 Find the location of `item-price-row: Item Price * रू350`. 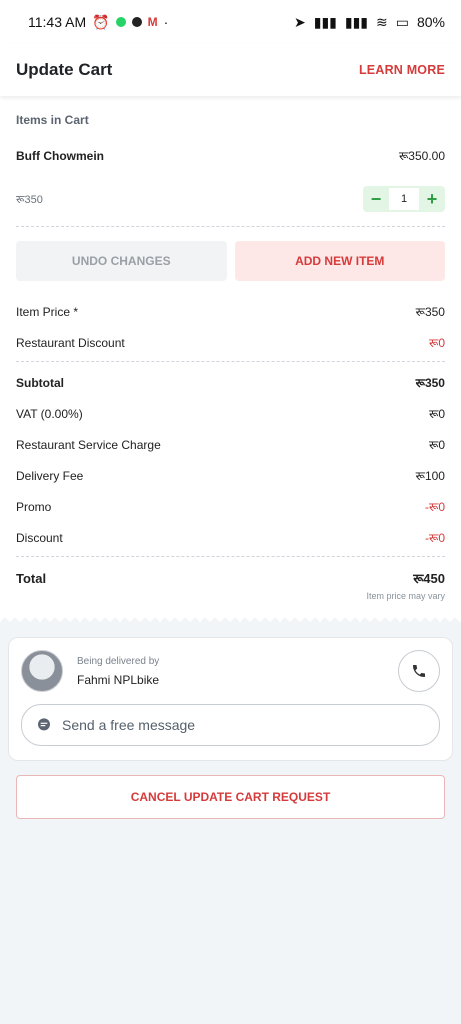

item-price-row: Item Price * रू350 is located at coordinates (230, 311).